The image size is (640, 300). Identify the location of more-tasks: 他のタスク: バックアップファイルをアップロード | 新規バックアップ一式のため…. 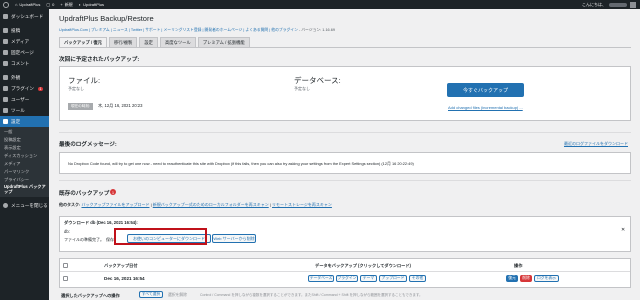
(195, 204).